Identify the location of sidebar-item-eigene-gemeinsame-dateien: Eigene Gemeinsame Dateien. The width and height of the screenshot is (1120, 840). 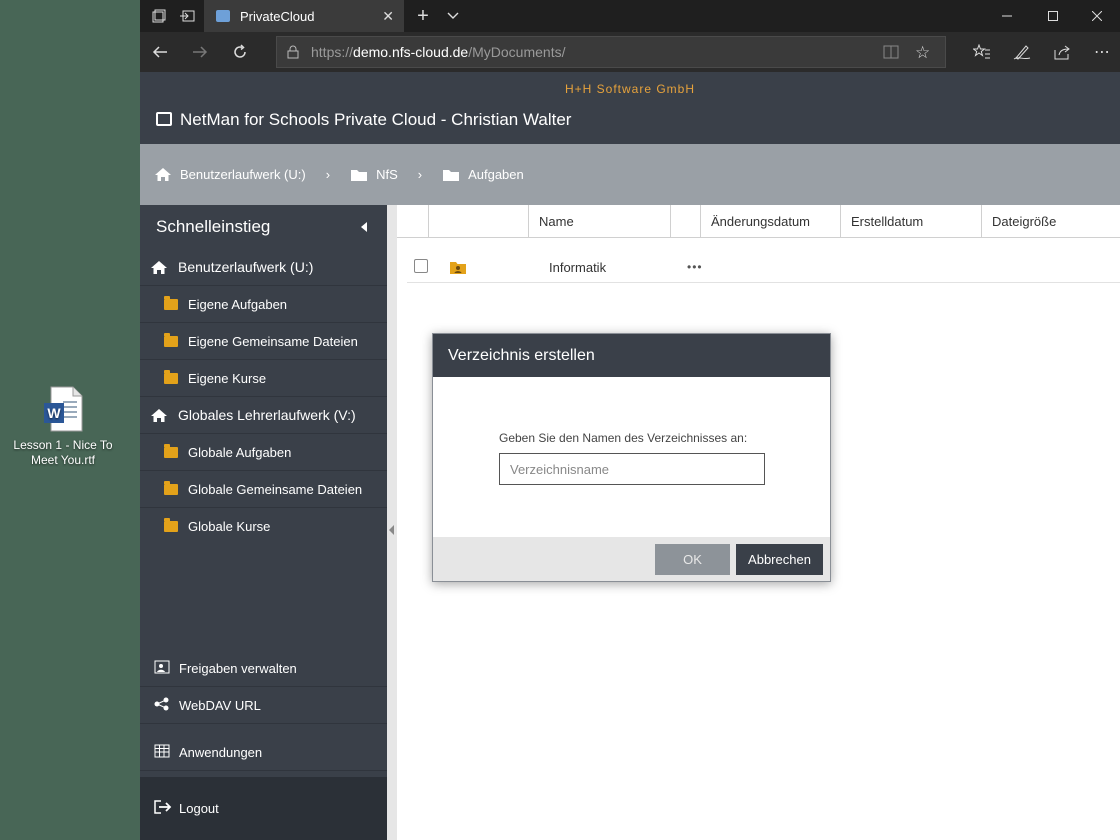
(263, 341).